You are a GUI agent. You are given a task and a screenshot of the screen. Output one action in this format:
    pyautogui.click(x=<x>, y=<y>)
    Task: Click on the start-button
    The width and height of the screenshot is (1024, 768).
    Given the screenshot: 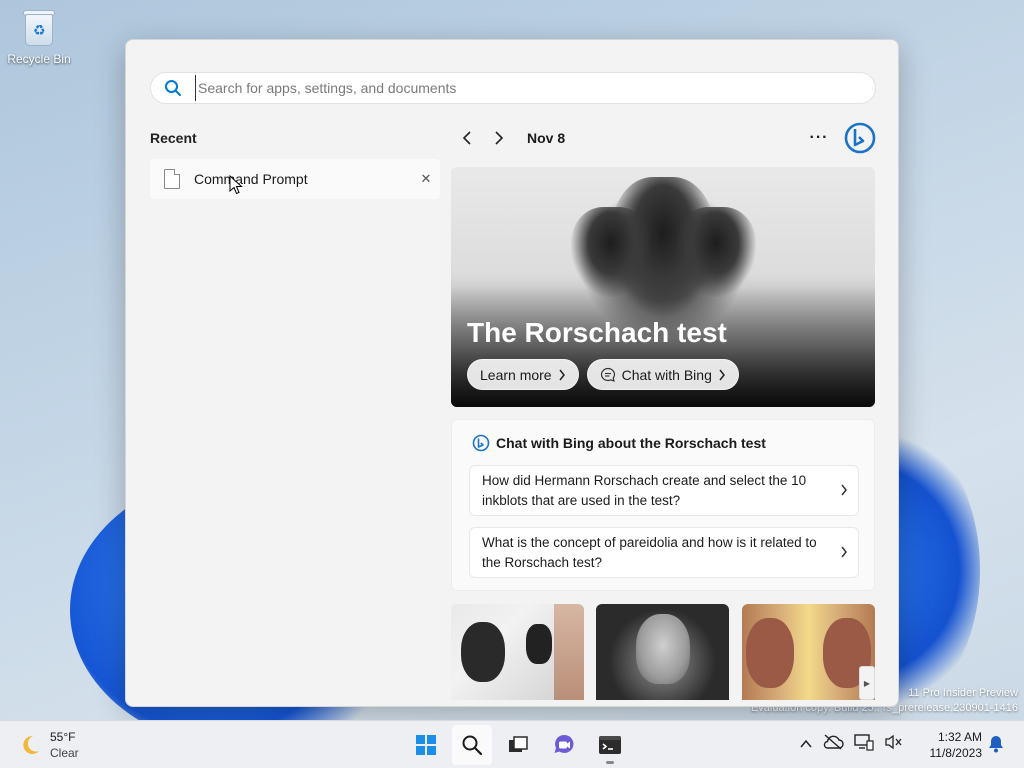 What is the action you would take?
    pyautogui.click(x=426, y=745)
    